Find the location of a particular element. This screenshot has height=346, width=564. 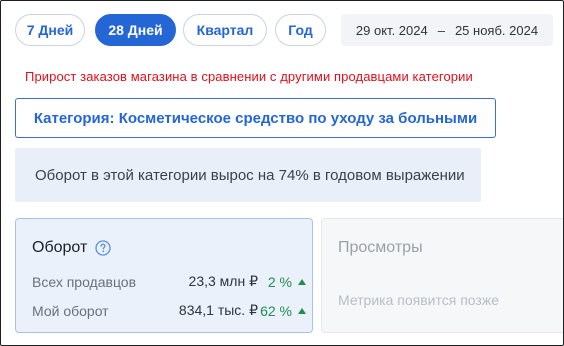

date-range-picker: 29 окт. 2024 – 25 нояб. 2024 is located at coordinates (447, 30).